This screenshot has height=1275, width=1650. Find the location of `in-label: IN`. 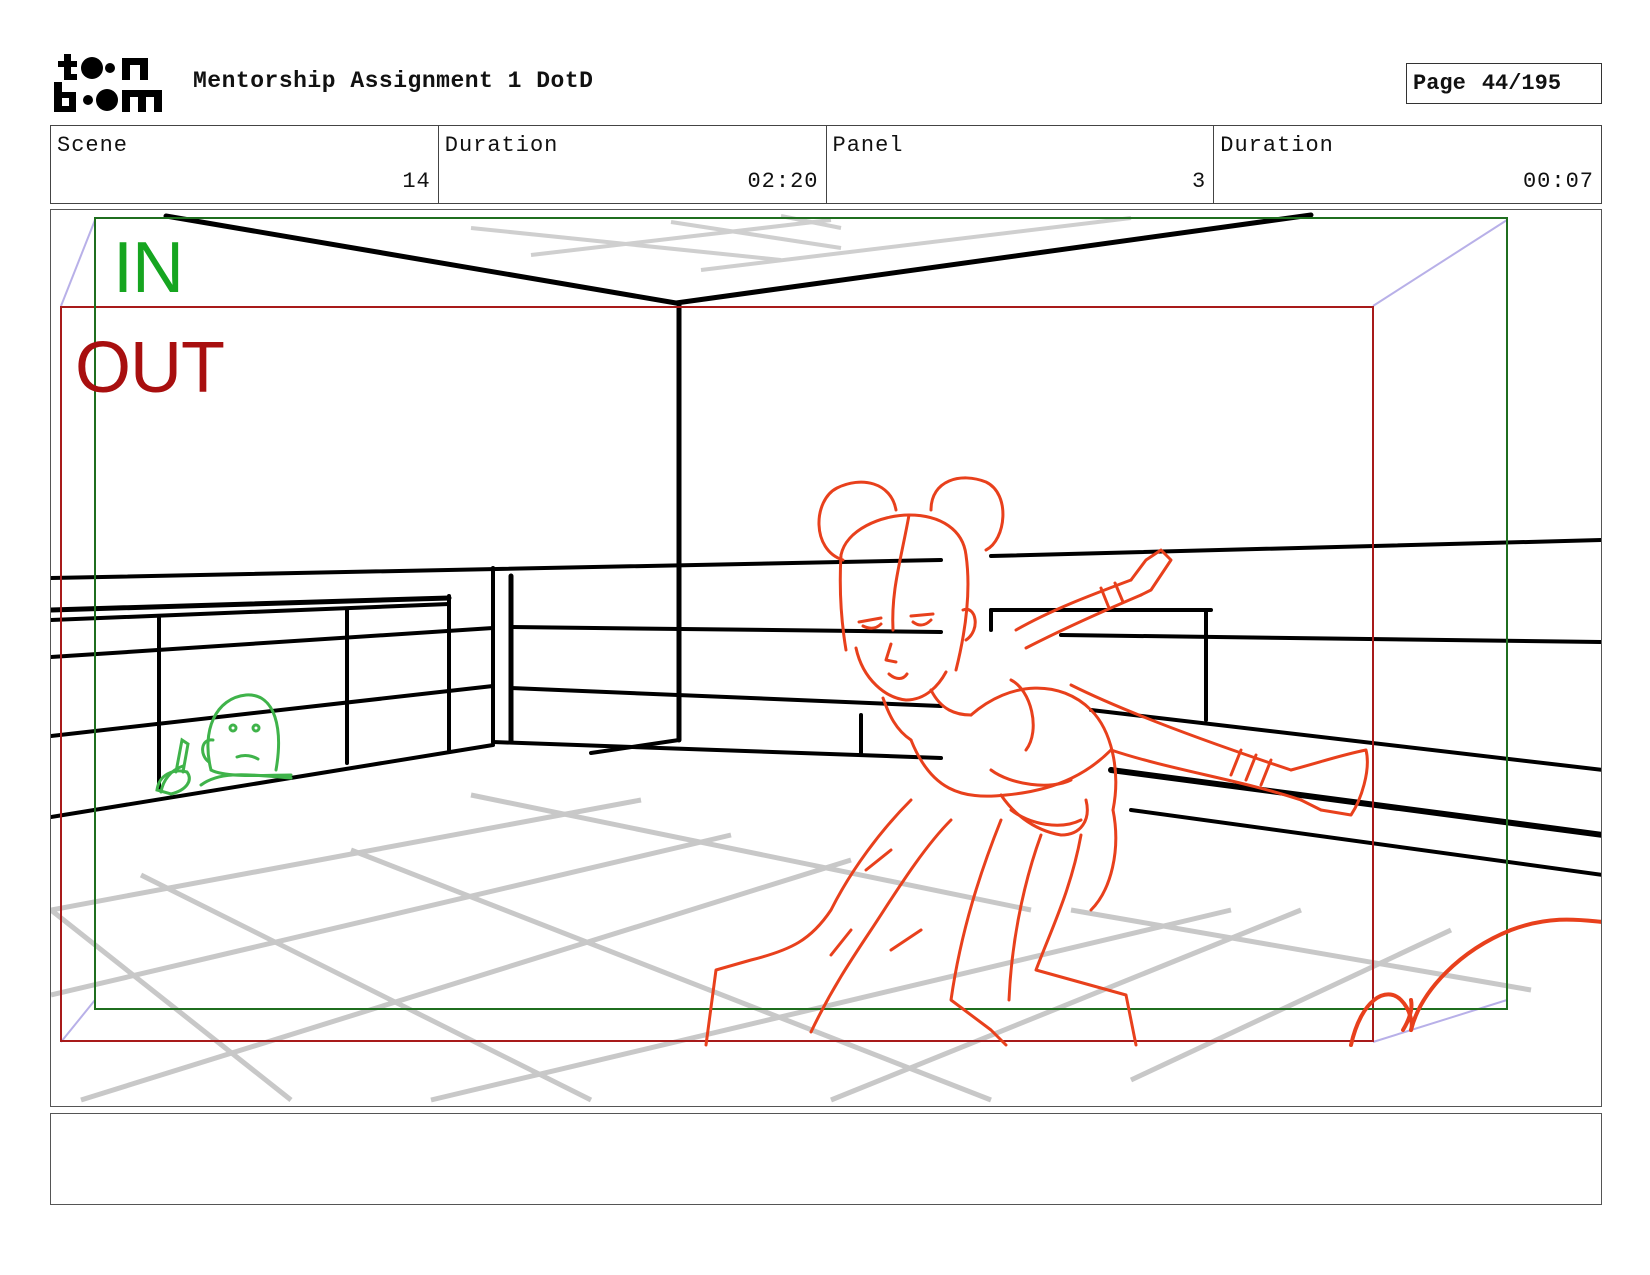

in-label: IN is located at coordinates (148, 268).